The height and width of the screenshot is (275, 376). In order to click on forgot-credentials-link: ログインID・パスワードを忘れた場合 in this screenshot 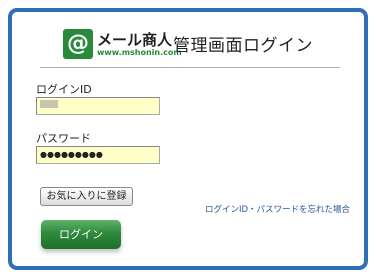, I will do `click(277, 209)`.